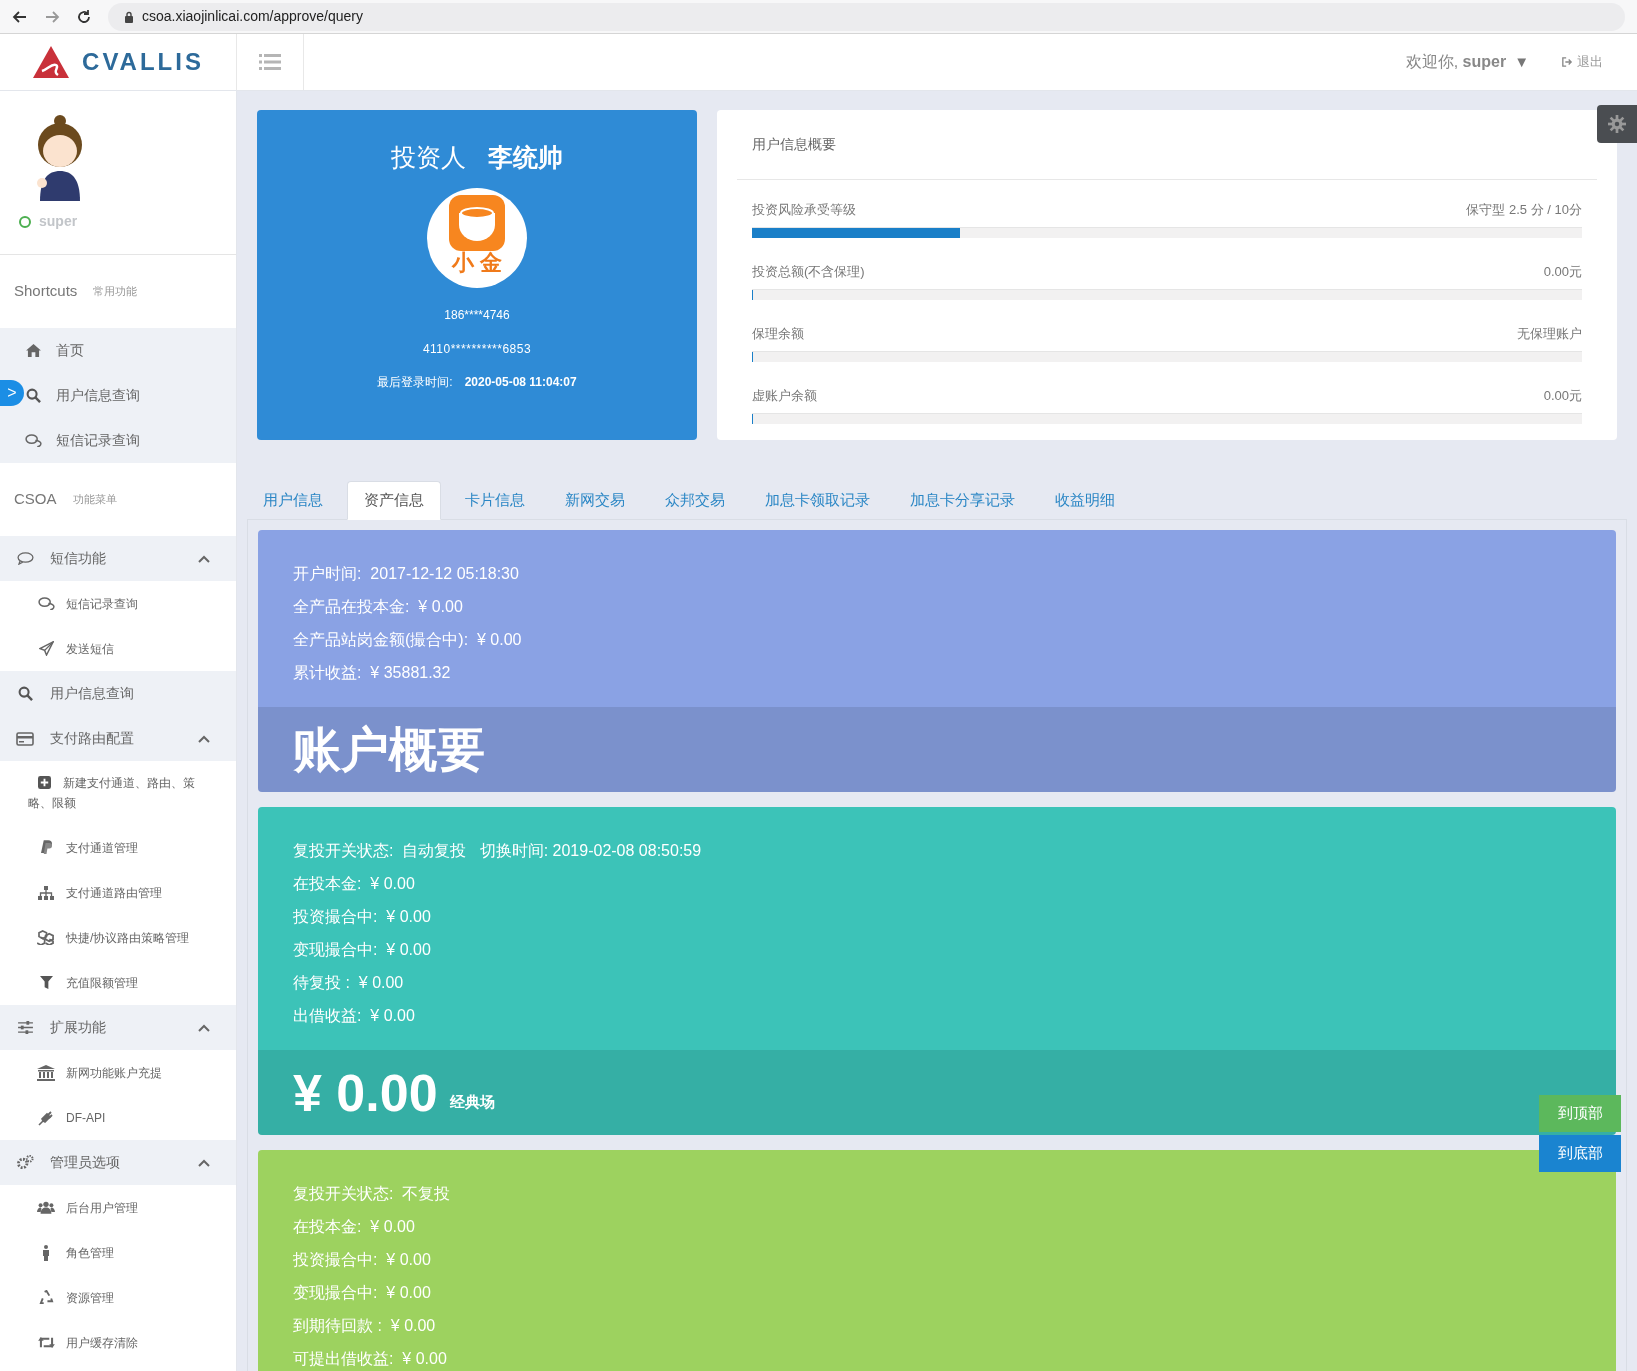 Image resolution: width=1637 pixels, height=1371 pixels. I want to click on menu-group: 用户信息查询, so click(118, 693).